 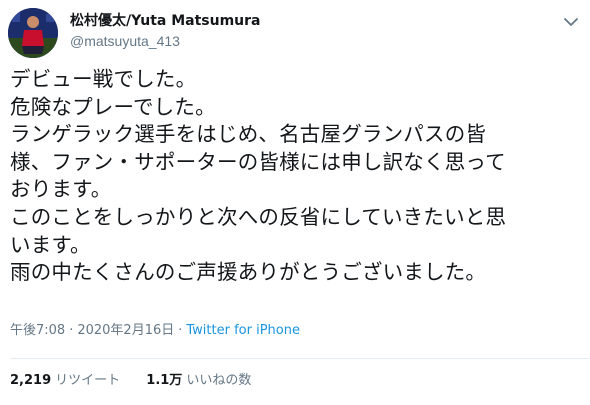 I want to click on likes-label: いいねの数, so click(x=219, y=380).